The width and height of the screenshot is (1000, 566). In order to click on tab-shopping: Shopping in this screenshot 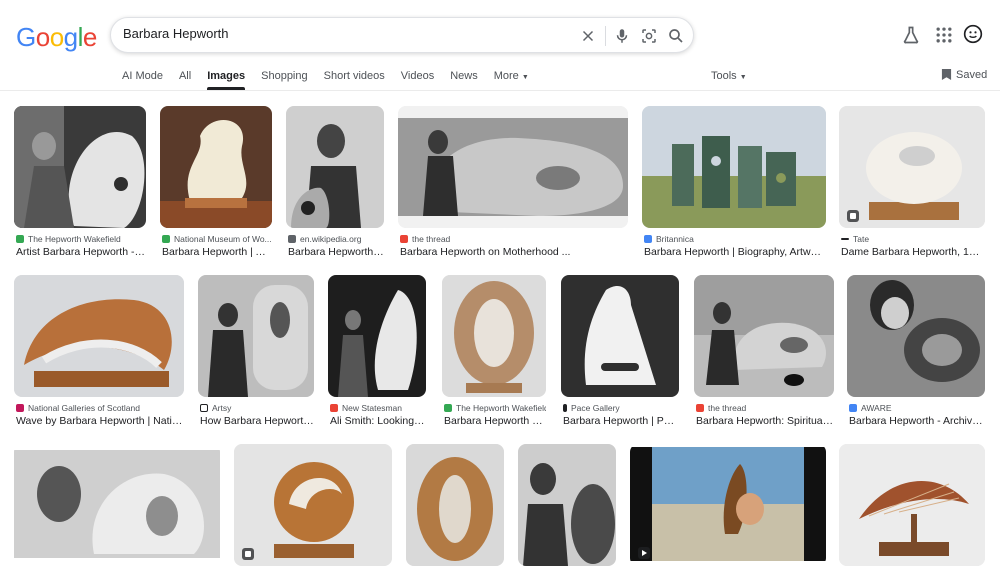, I will do `click(284, 81)`.